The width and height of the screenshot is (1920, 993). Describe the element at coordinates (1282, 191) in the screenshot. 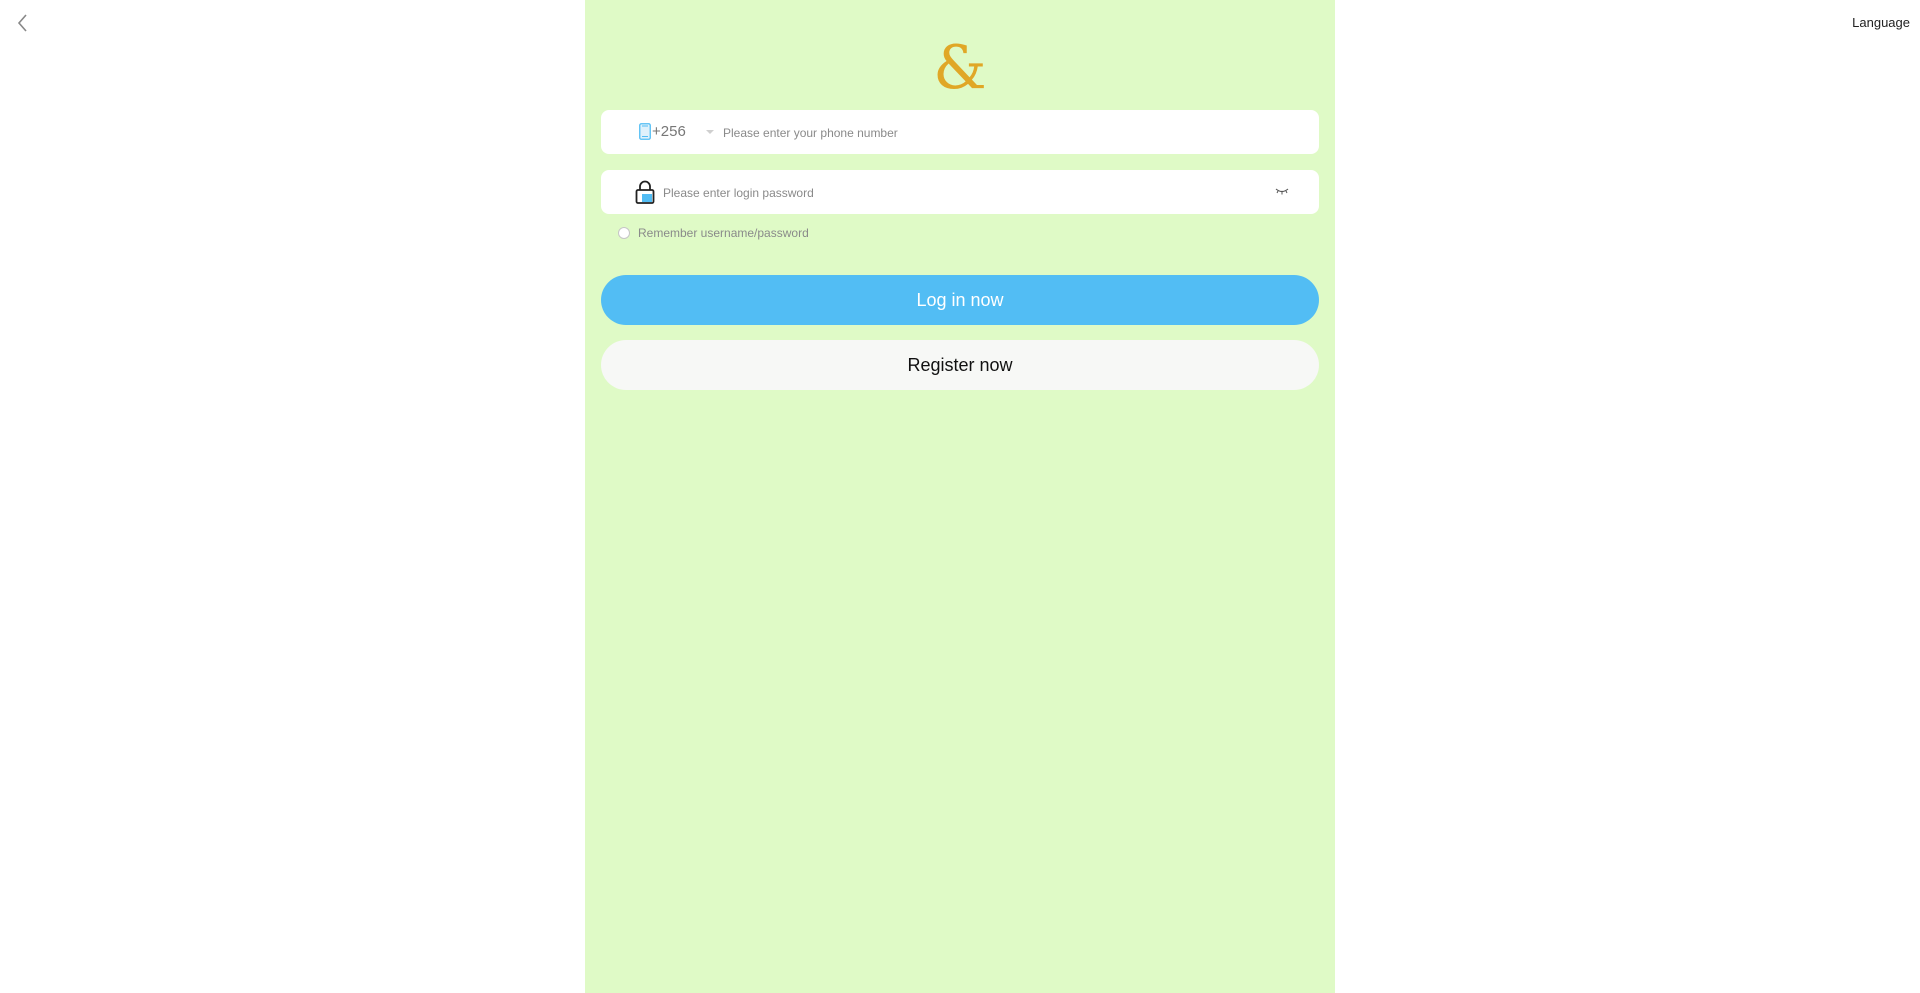

I see `eye-closed-icon` at that location.